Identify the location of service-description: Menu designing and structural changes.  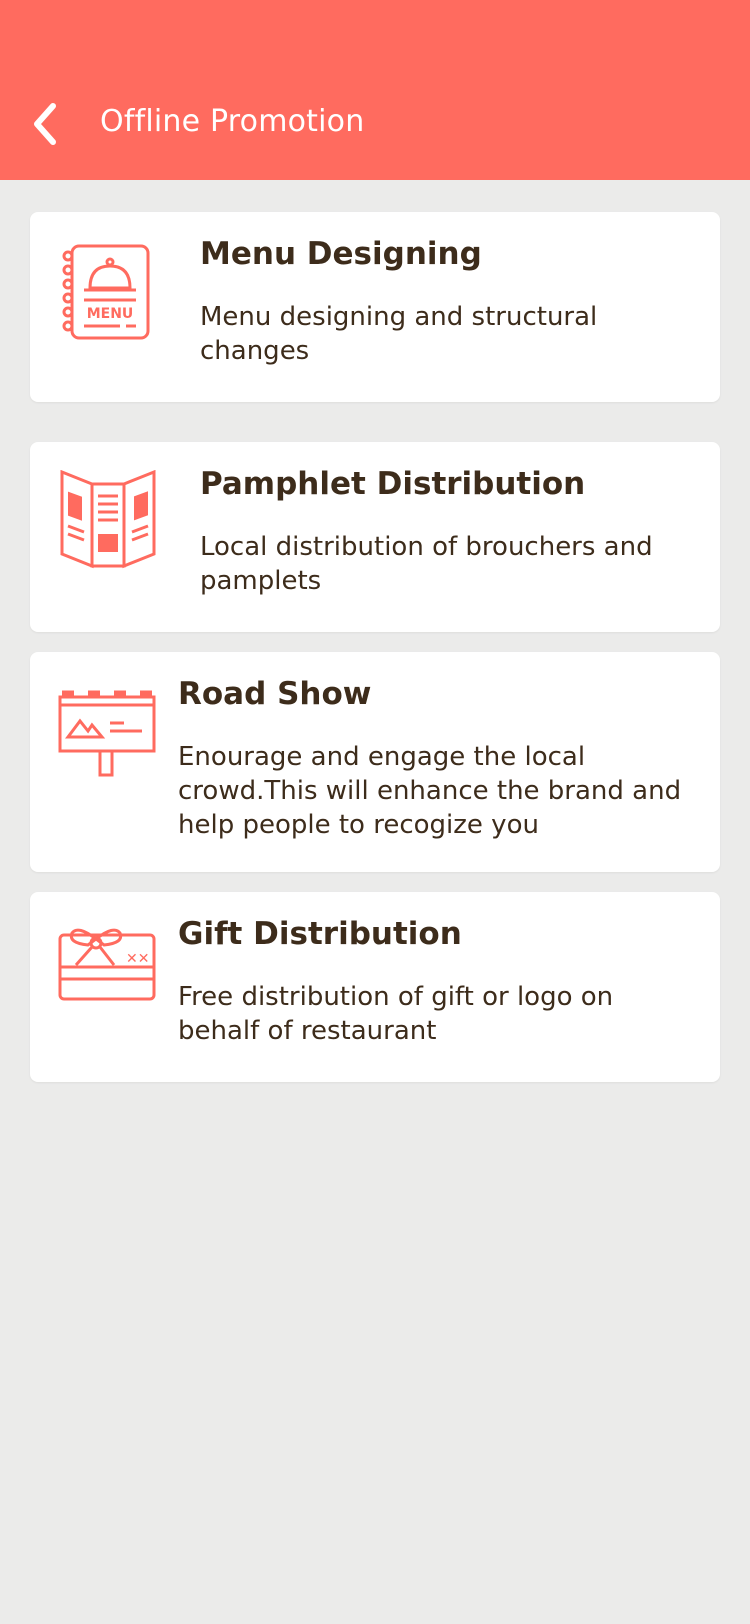
(399, 334).